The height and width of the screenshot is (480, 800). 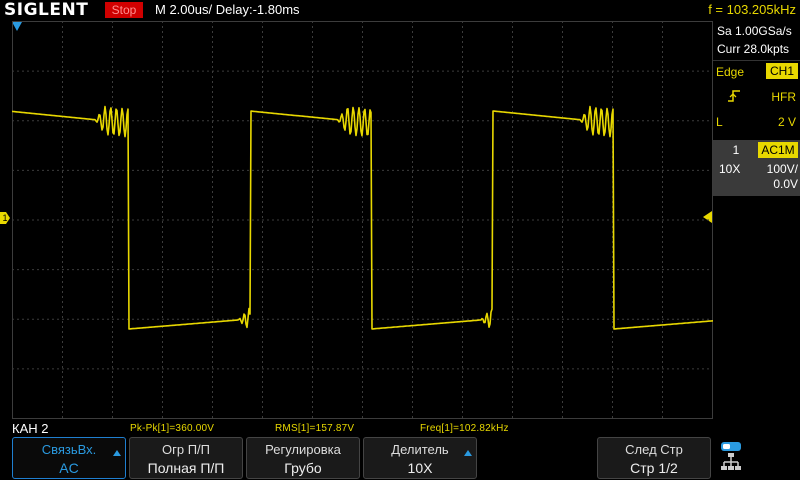 I want to click on softkey-probe-value: 10X, so click(x=420, y=468).